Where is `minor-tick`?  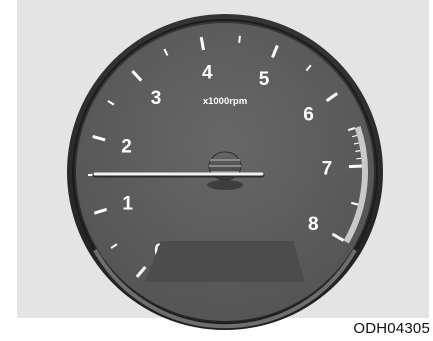
minor-tick is located at coordinates (239, 39).